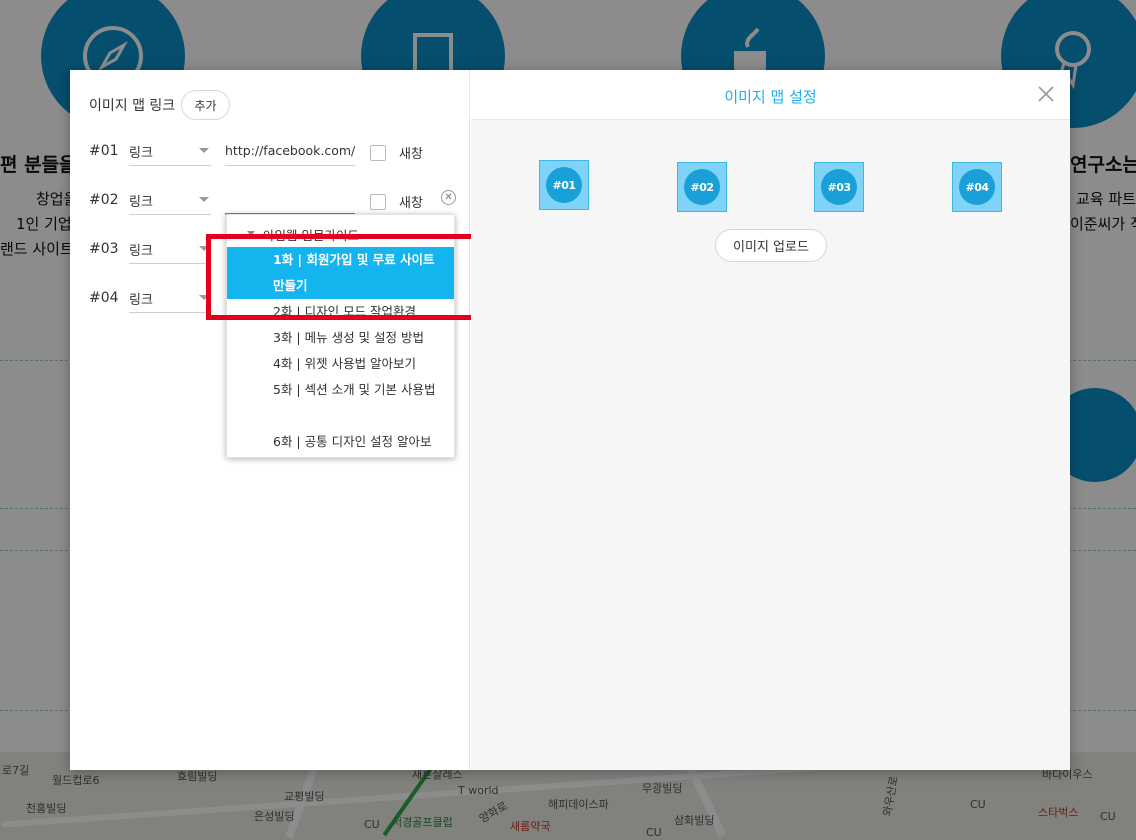 The width and height of the screenshot is (1136, 840). I want to click on link-row: #01 링크 새창, so click(274, 150).